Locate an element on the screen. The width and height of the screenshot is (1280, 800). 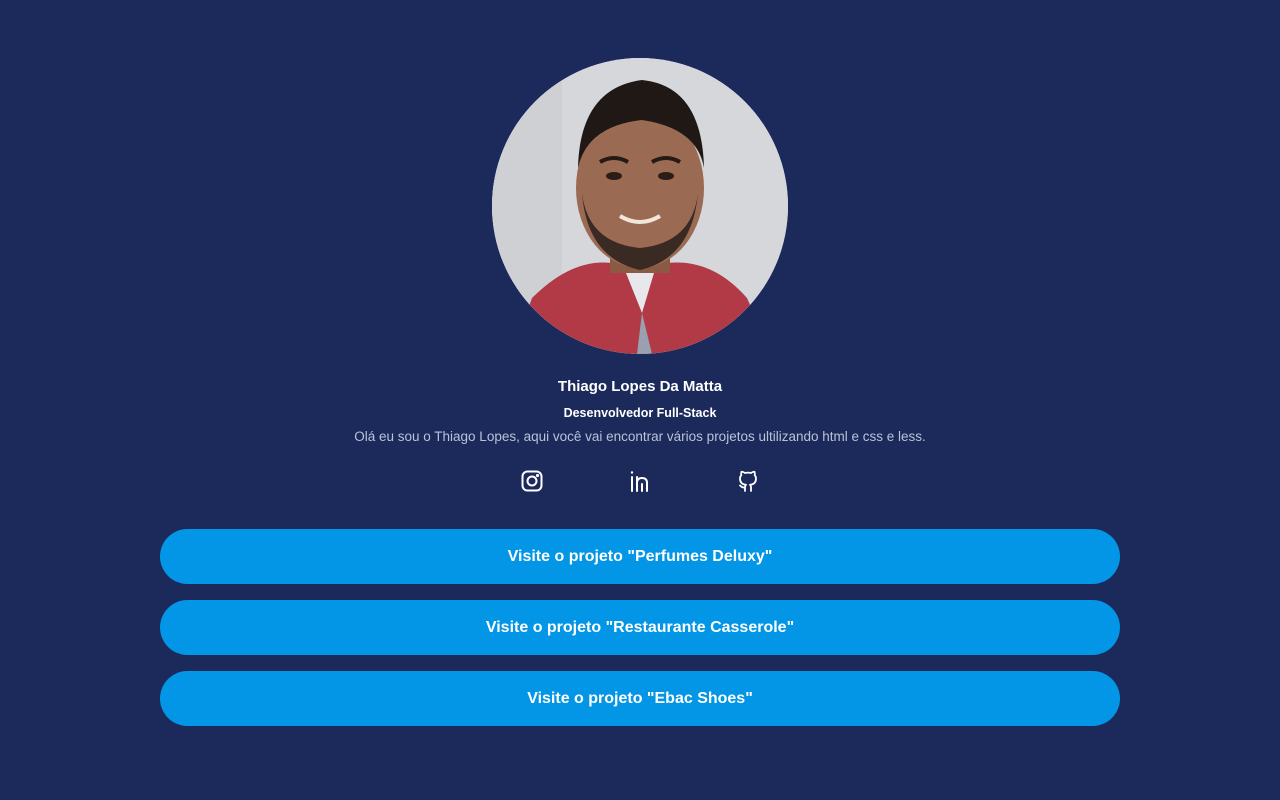
project-button-restaurante-casserole: Visite o projeto "Restaurante Casserole" is located at coordinates (640, 627).